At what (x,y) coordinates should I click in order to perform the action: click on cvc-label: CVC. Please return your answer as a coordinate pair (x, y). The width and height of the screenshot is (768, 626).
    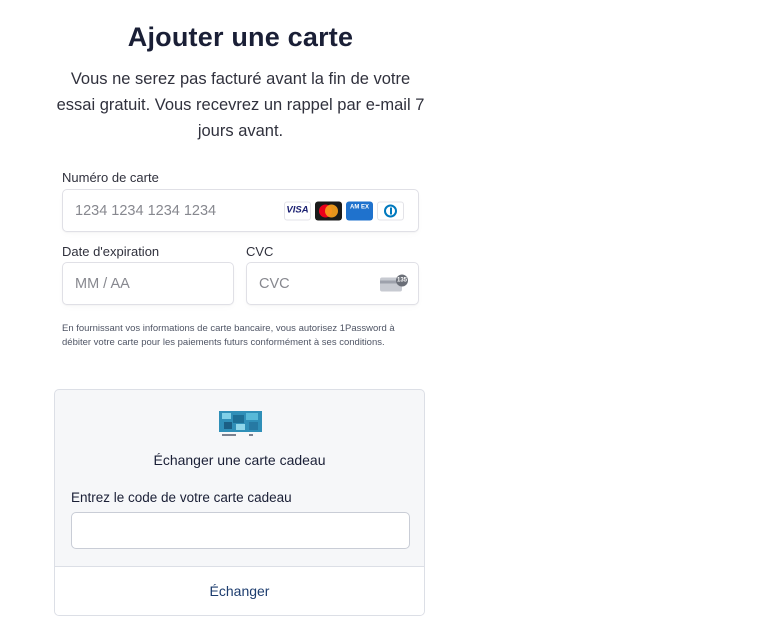
    Looking at the image, I should click on (260, 251).